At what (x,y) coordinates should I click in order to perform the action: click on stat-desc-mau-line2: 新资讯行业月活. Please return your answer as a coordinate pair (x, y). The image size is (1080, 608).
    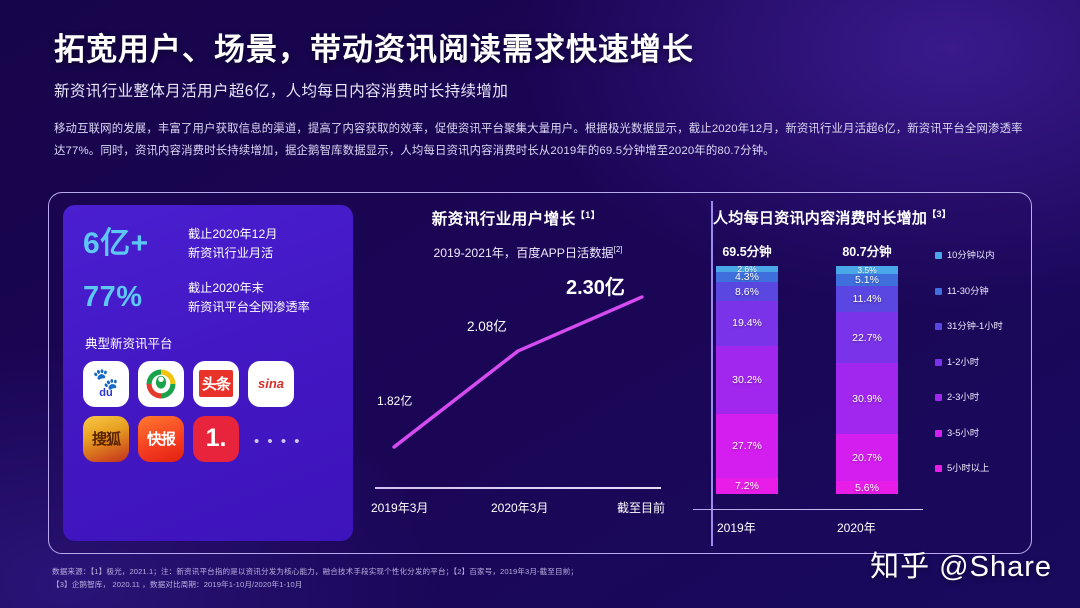
    Looking at the image, I should click on (231, 252).